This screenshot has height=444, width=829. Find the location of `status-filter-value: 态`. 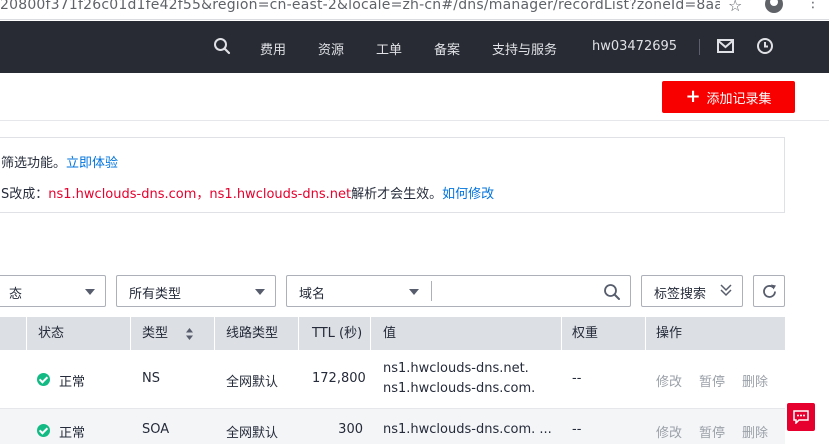

status-filter-value: 态 is located at coordinates (16, 294).